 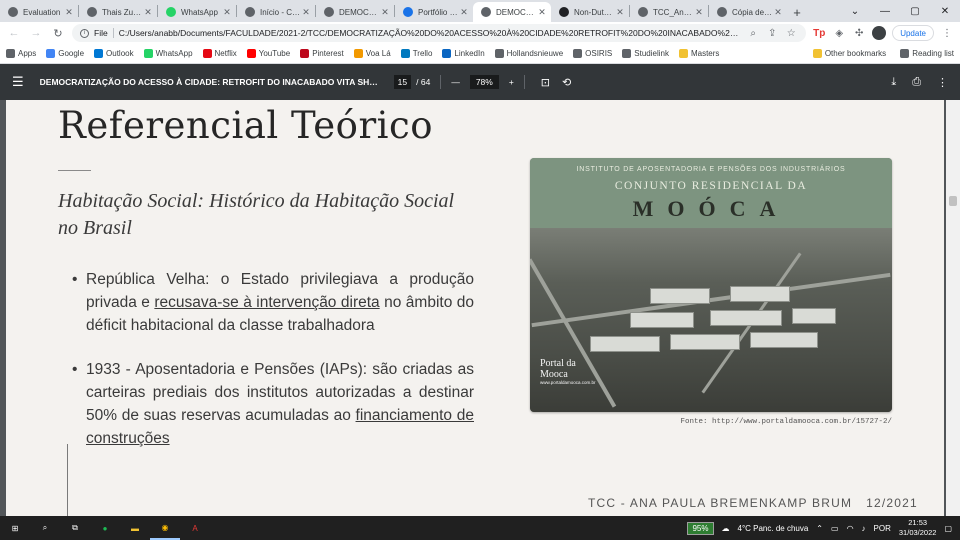 I want to click on browser-tab: Cópia de P... ✕, so click(x=748, y=12).